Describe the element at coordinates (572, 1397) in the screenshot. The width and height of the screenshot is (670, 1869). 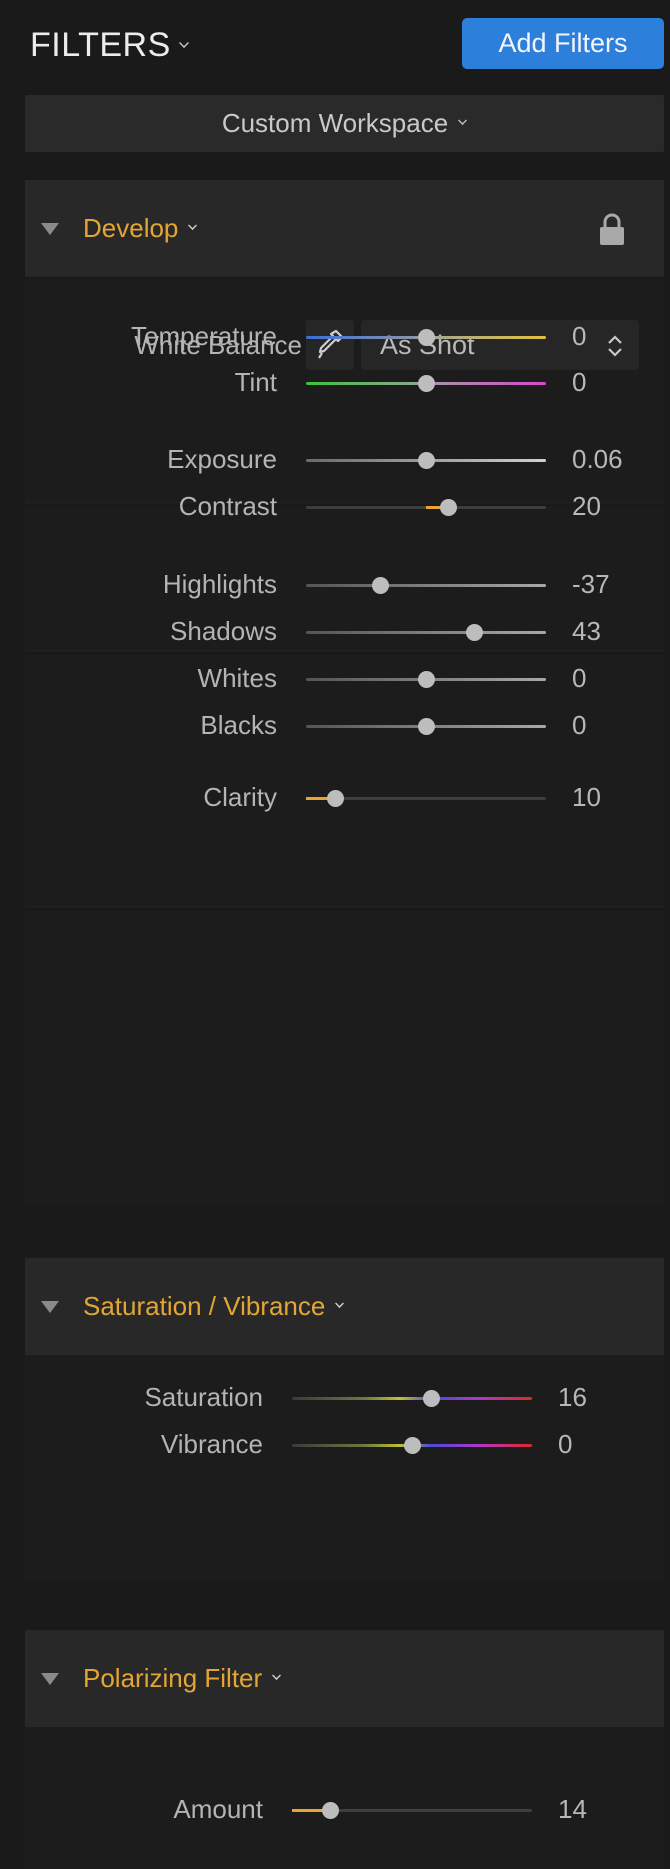
I see `saturation-value: 16` at that location.